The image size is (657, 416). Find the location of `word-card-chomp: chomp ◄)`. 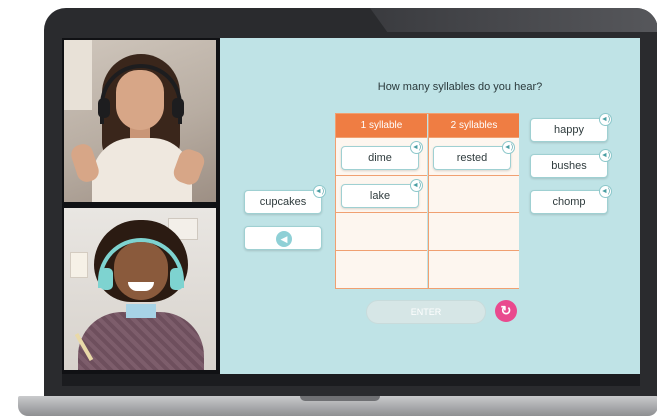

word-card-chomp: chomp ◄) is located at coordinates (571, 199).